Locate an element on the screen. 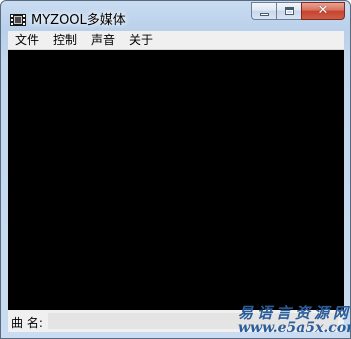 The width and height of the screenshot is (351, 339). menu-control: 控制 is located at coordinates (65, 40).